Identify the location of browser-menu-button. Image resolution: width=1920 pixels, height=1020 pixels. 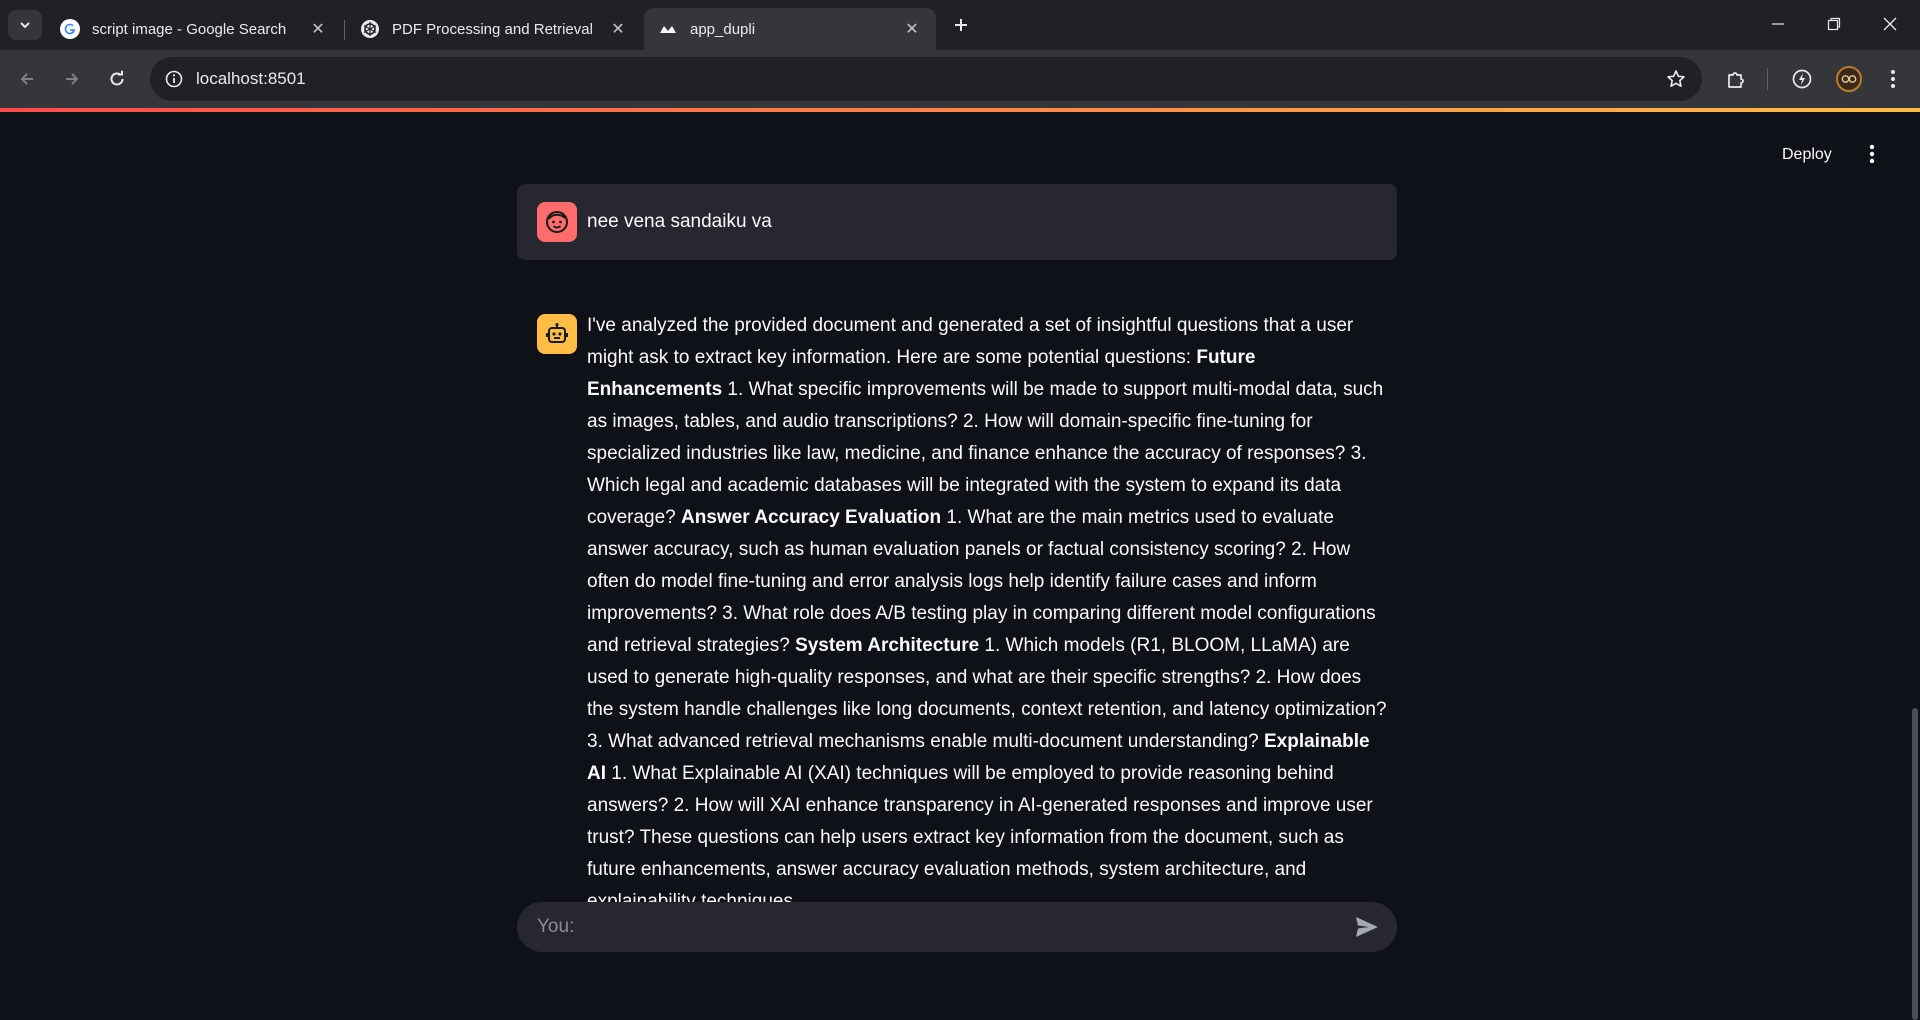
(1893, 79).